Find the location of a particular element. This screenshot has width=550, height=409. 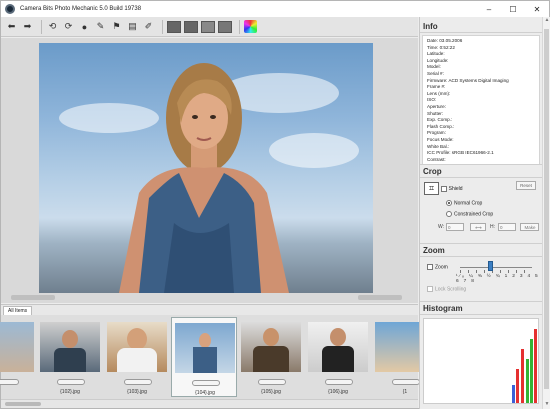

thumbnail-cell: {102}.jpg is located at coordinates (70, 357).